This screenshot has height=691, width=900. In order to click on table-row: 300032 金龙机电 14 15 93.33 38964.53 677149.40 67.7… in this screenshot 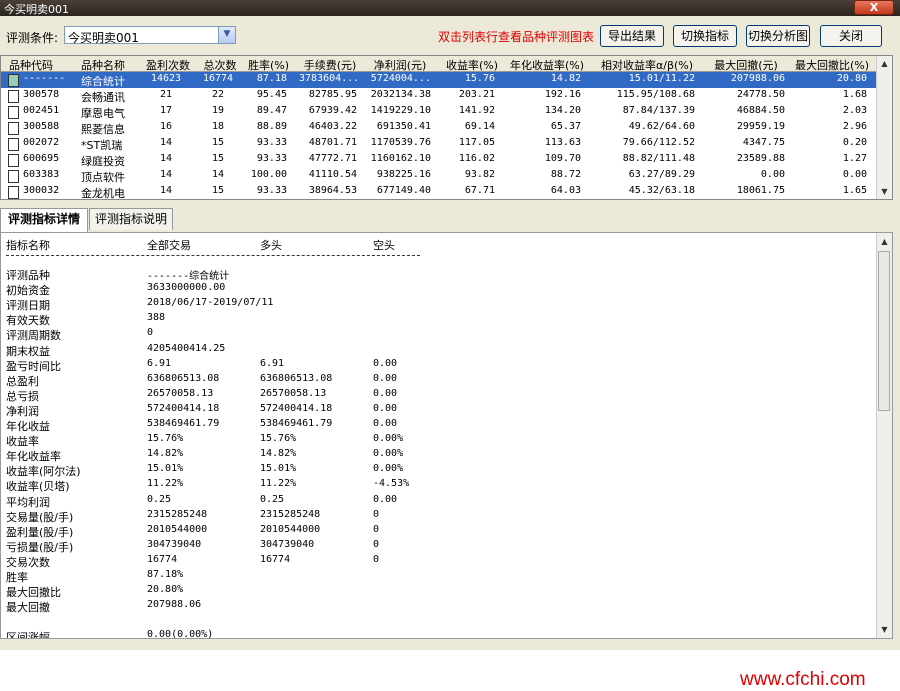, I will do `click(439, 191)`.